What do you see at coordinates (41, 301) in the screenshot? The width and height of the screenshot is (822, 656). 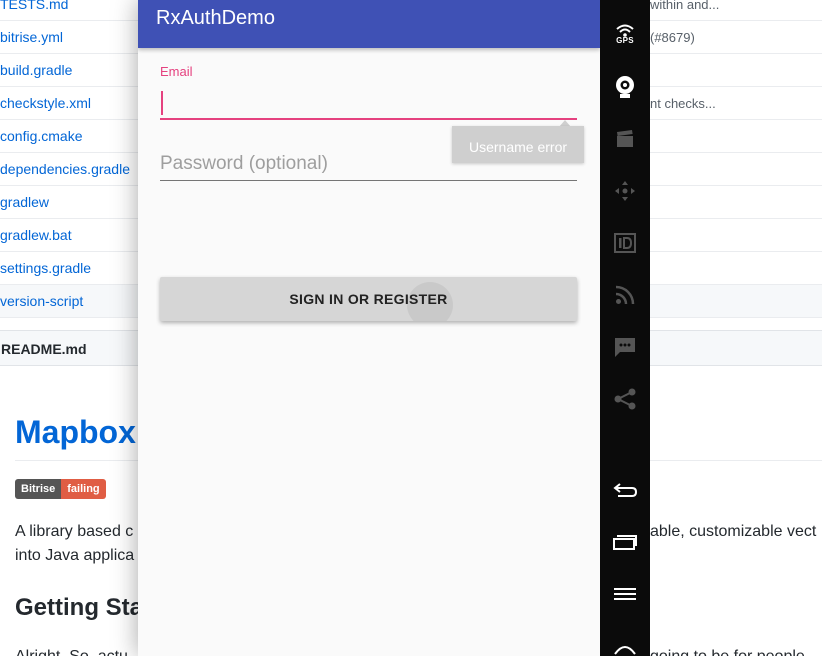 I see `file-link: version-script` at bounding box center [41, 301].